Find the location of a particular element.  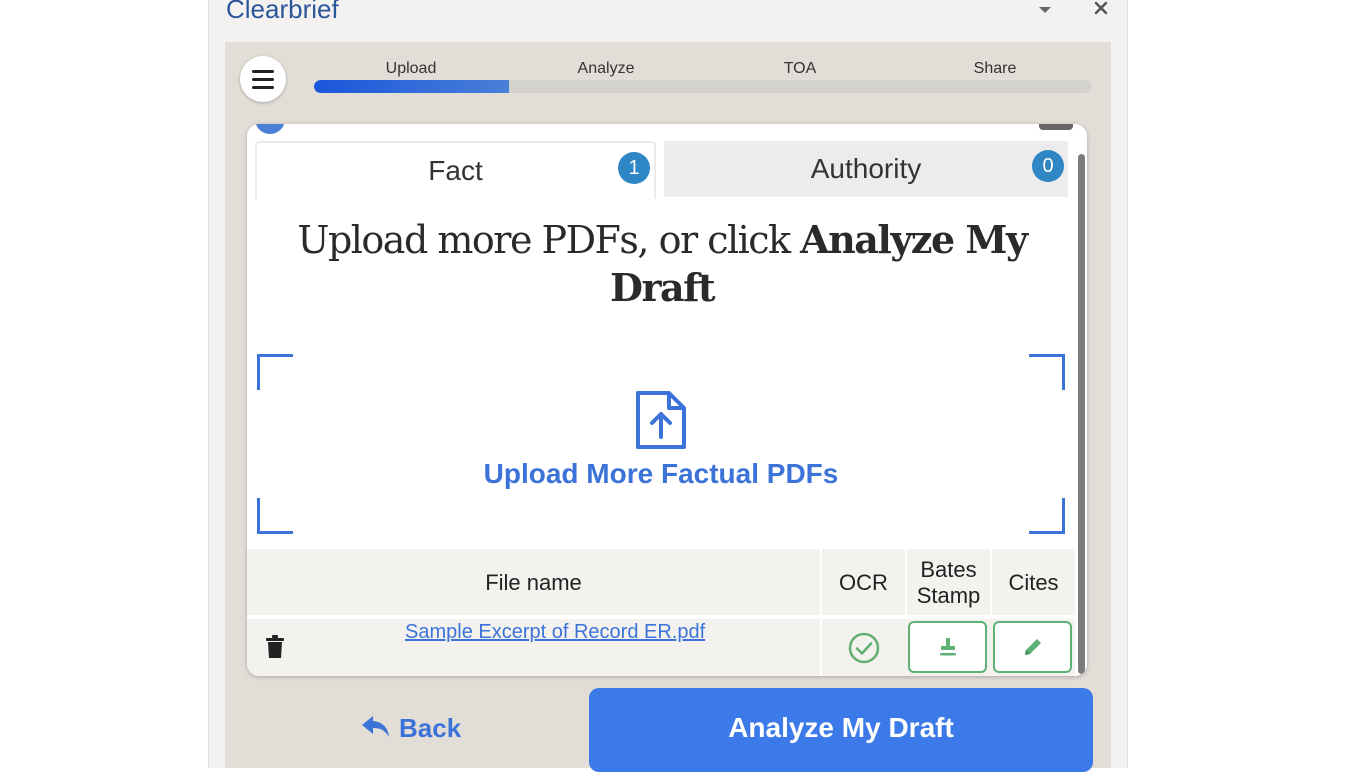

column-bates-stamp: Bates Stamp is located at coordinates (947, 583).